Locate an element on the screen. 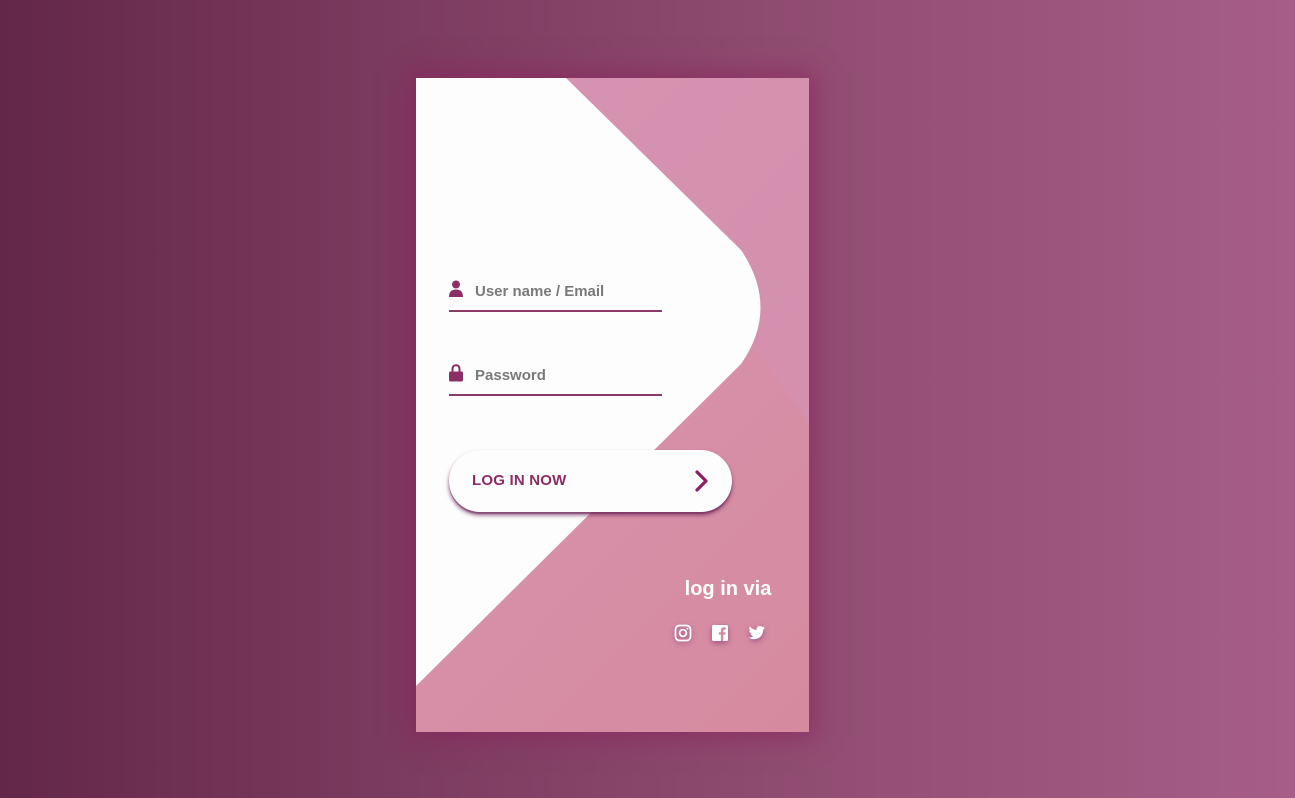 The width and height of the screenshot is (1295, 798). password-field is located at coordinates (555, 378).